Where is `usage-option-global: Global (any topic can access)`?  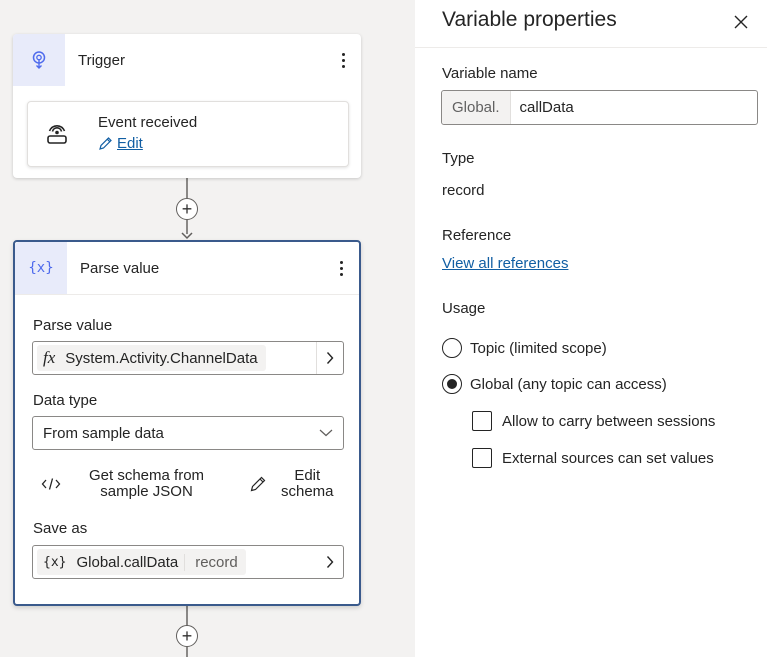
usage-option-global: Global (any topic can access) is located at coordinates (554, 384).